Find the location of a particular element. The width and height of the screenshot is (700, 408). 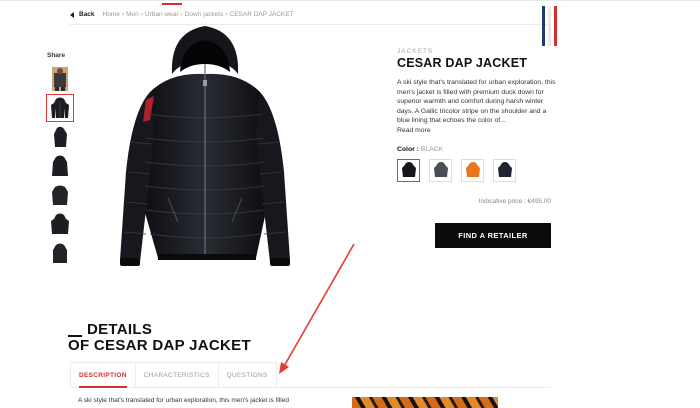

swatch-navy is located at coordinates (504, 170).